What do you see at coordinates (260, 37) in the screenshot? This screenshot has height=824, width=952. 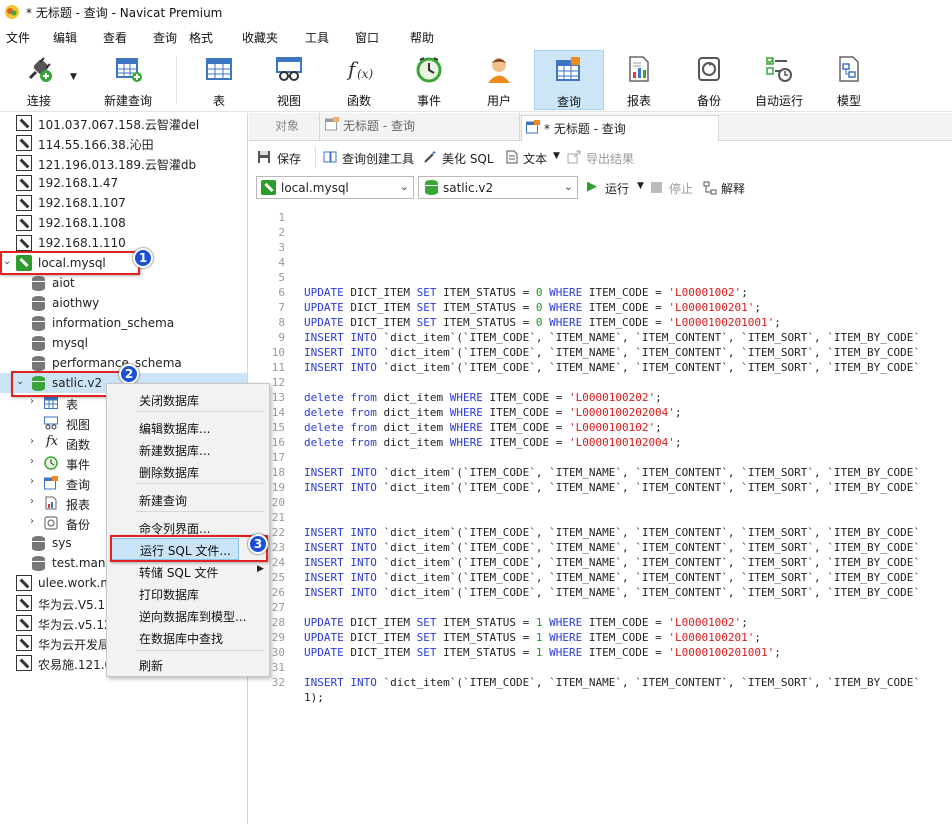 I see `menu-favorites: 收藏夹` at bounding box center [260, 37].